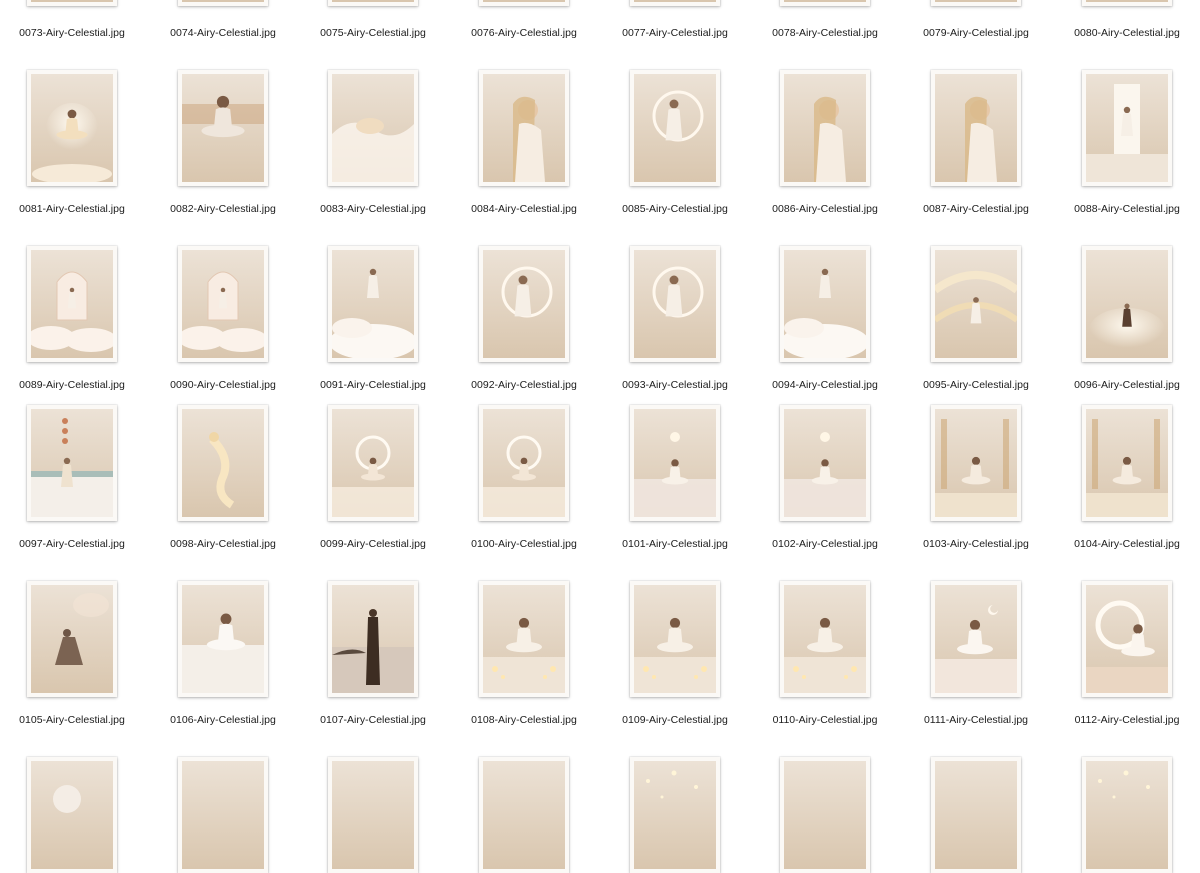 This screenshot has height=873, width=1200. I want to click on file-name-label: 0089-Airy-Celestial.jpg, so click(73, 385).